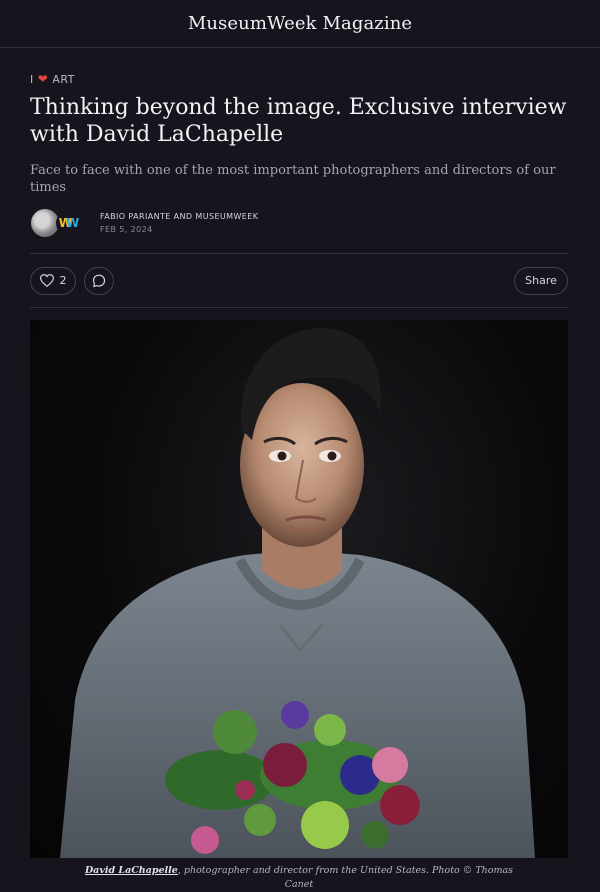 Image resolution: width=600 pixels, height=892 pixels. Describe the element at coordinates (299, 79) in the screenshot. I see `section-kicker: I ❤ ART` at that location.